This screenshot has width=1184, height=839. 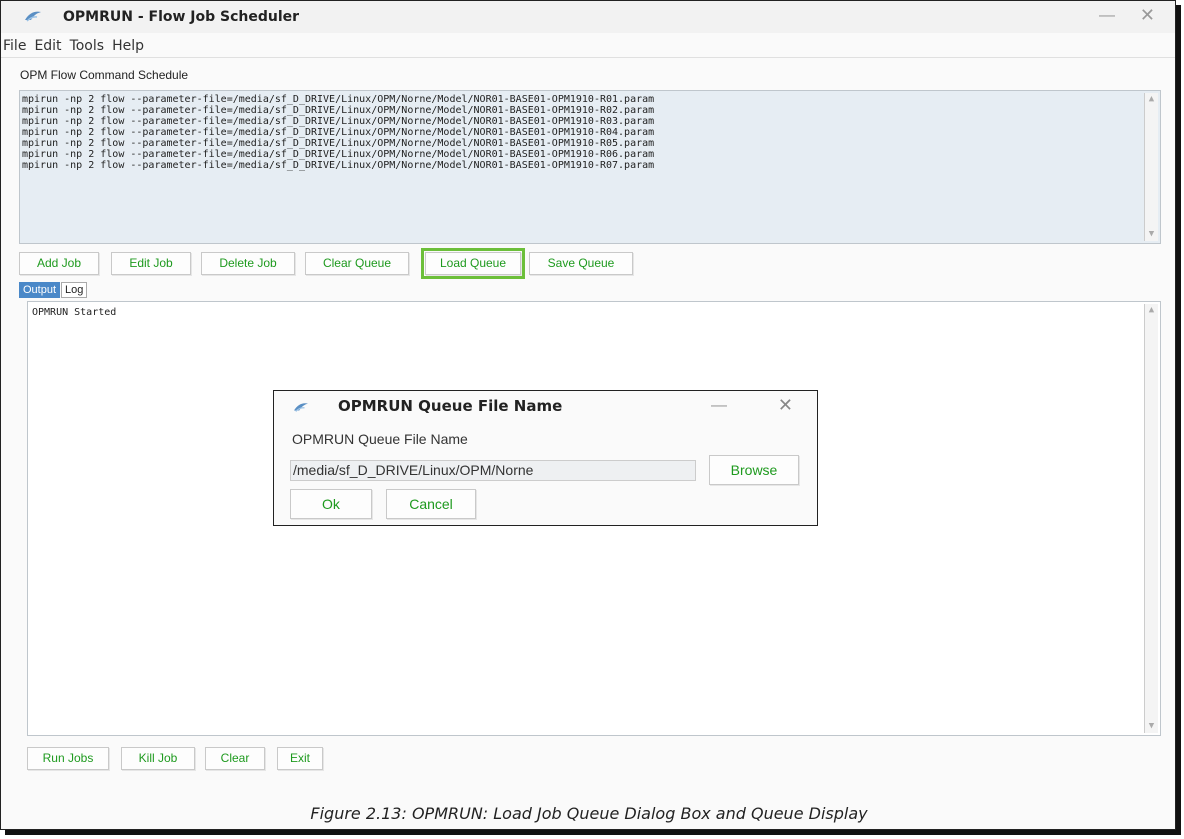 I want to click on menu-edit: Edit, so click(x=50, y=46).